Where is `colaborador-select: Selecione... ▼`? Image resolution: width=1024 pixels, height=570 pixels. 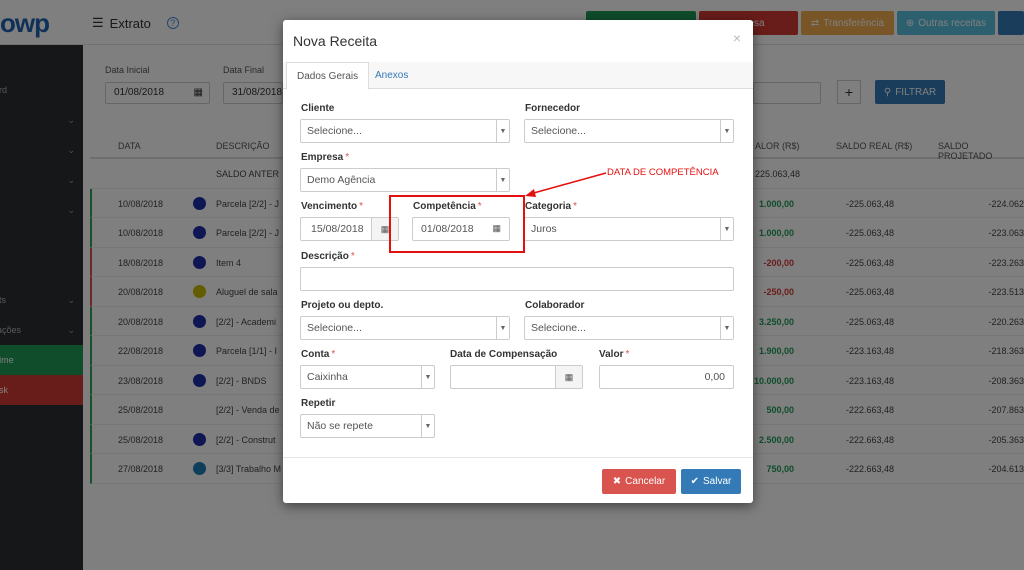
colaborador-select: Selecione... ▼ is located at coordinates (629, 328).